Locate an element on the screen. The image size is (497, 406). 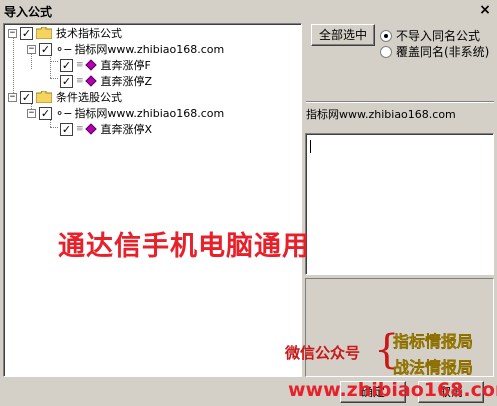
tree-item-tech-formulas: − ✓ 技术指标公式 is located at coordinates (65, 33).